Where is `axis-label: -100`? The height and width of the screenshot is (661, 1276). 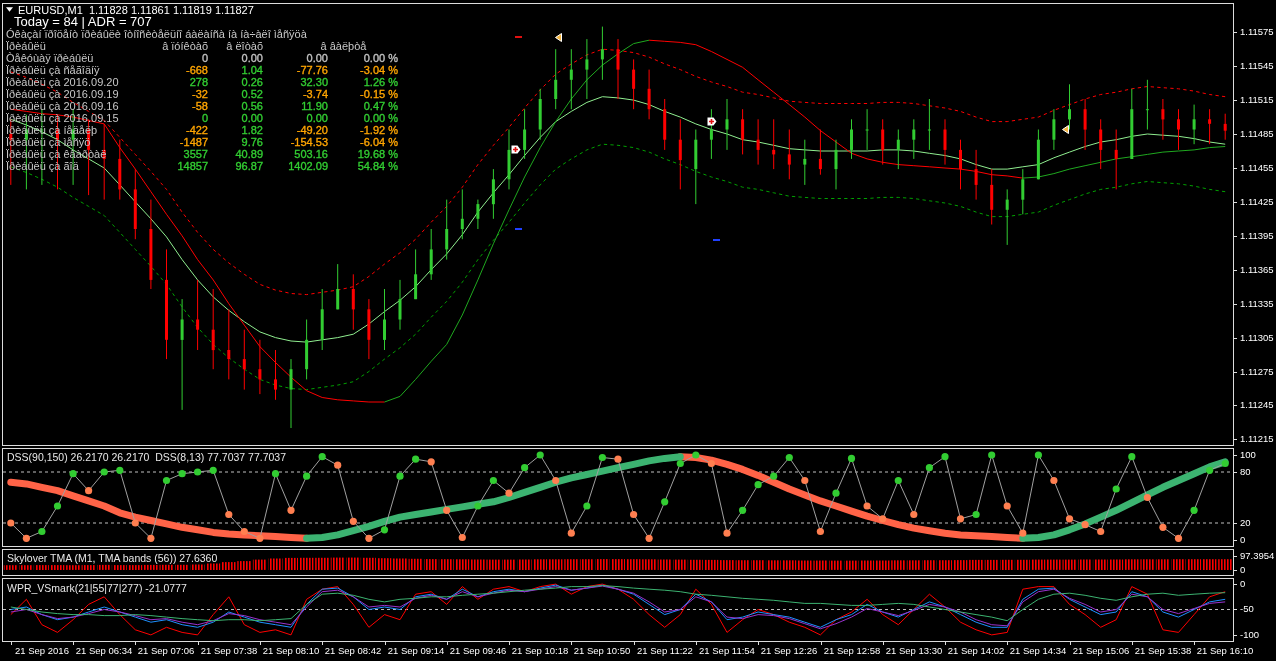
axis-label: -100 is located at coordinates (1249, 635).